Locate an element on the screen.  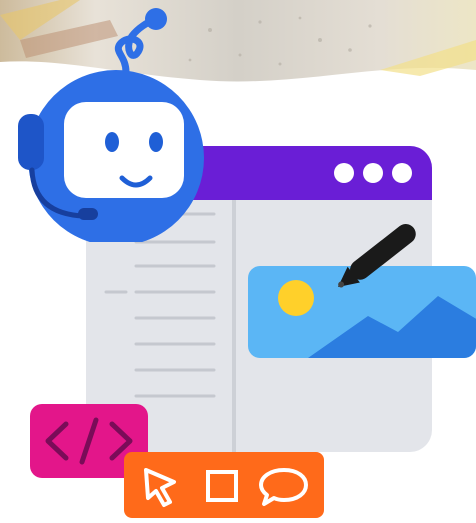
pen-icon is located at coordinates (376, 256).